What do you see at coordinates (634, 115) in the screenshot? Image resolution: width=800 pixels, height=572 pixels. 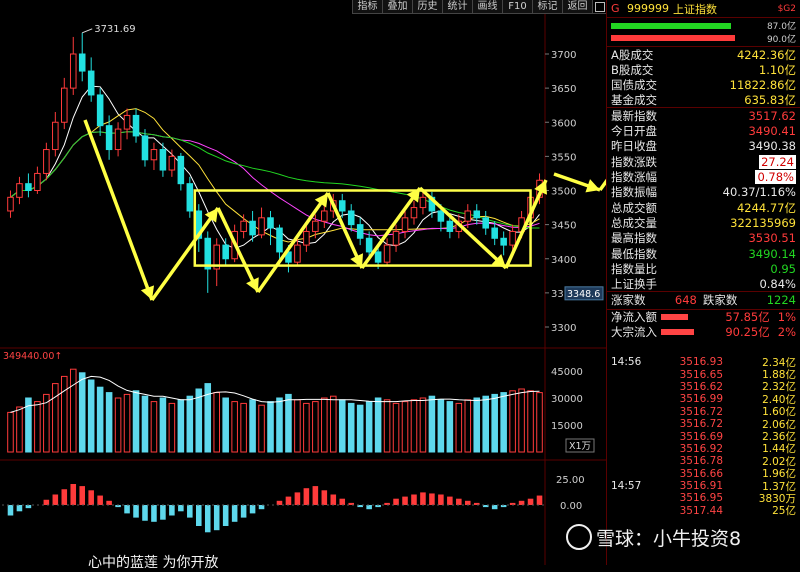 I see `quote-label: 最新指数` at bounding box center [634, 115].